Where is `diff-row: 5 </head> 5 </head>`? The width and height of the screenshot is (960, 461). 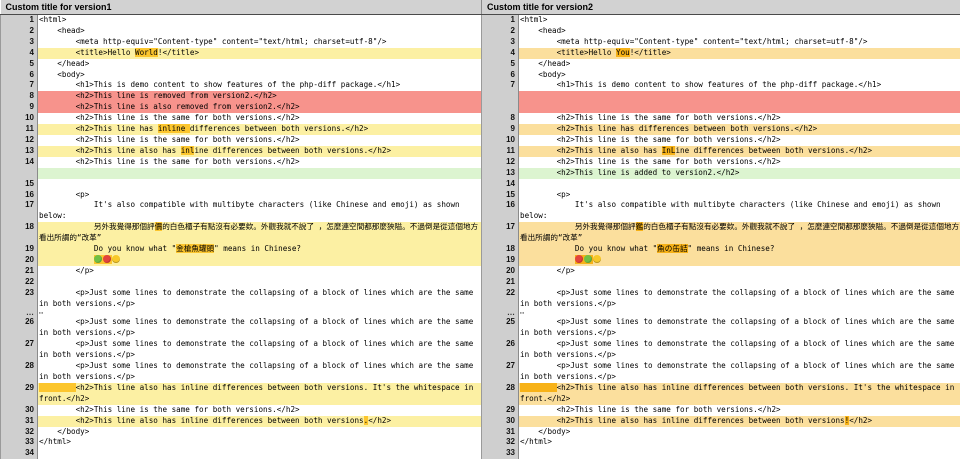
diff-row: 5 </head> 5 </head> is located at coordinates (480, 64).